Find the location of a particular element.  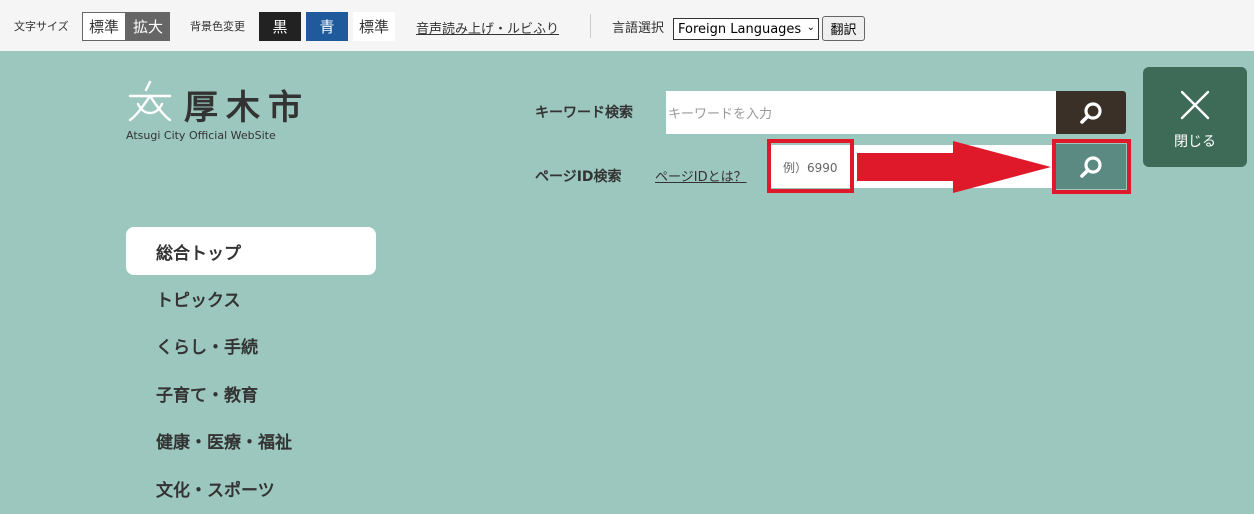

close-button: 閉じる is located at coordinates (1195, 117).